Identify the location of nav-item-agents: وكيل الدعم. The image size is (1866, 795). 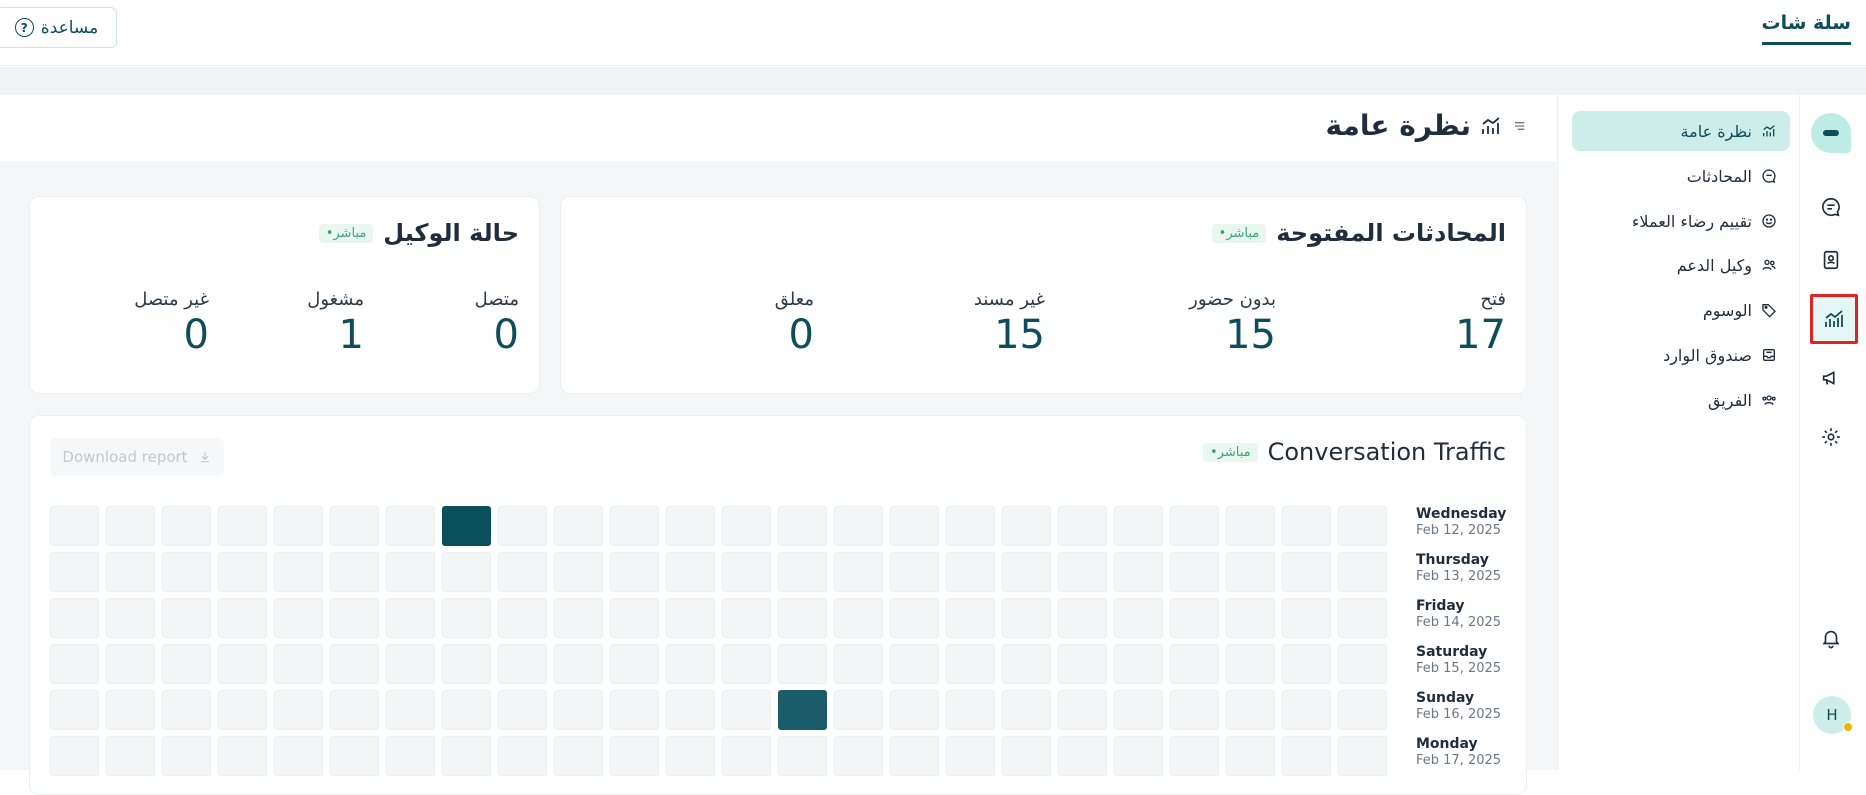
(1681, 265).